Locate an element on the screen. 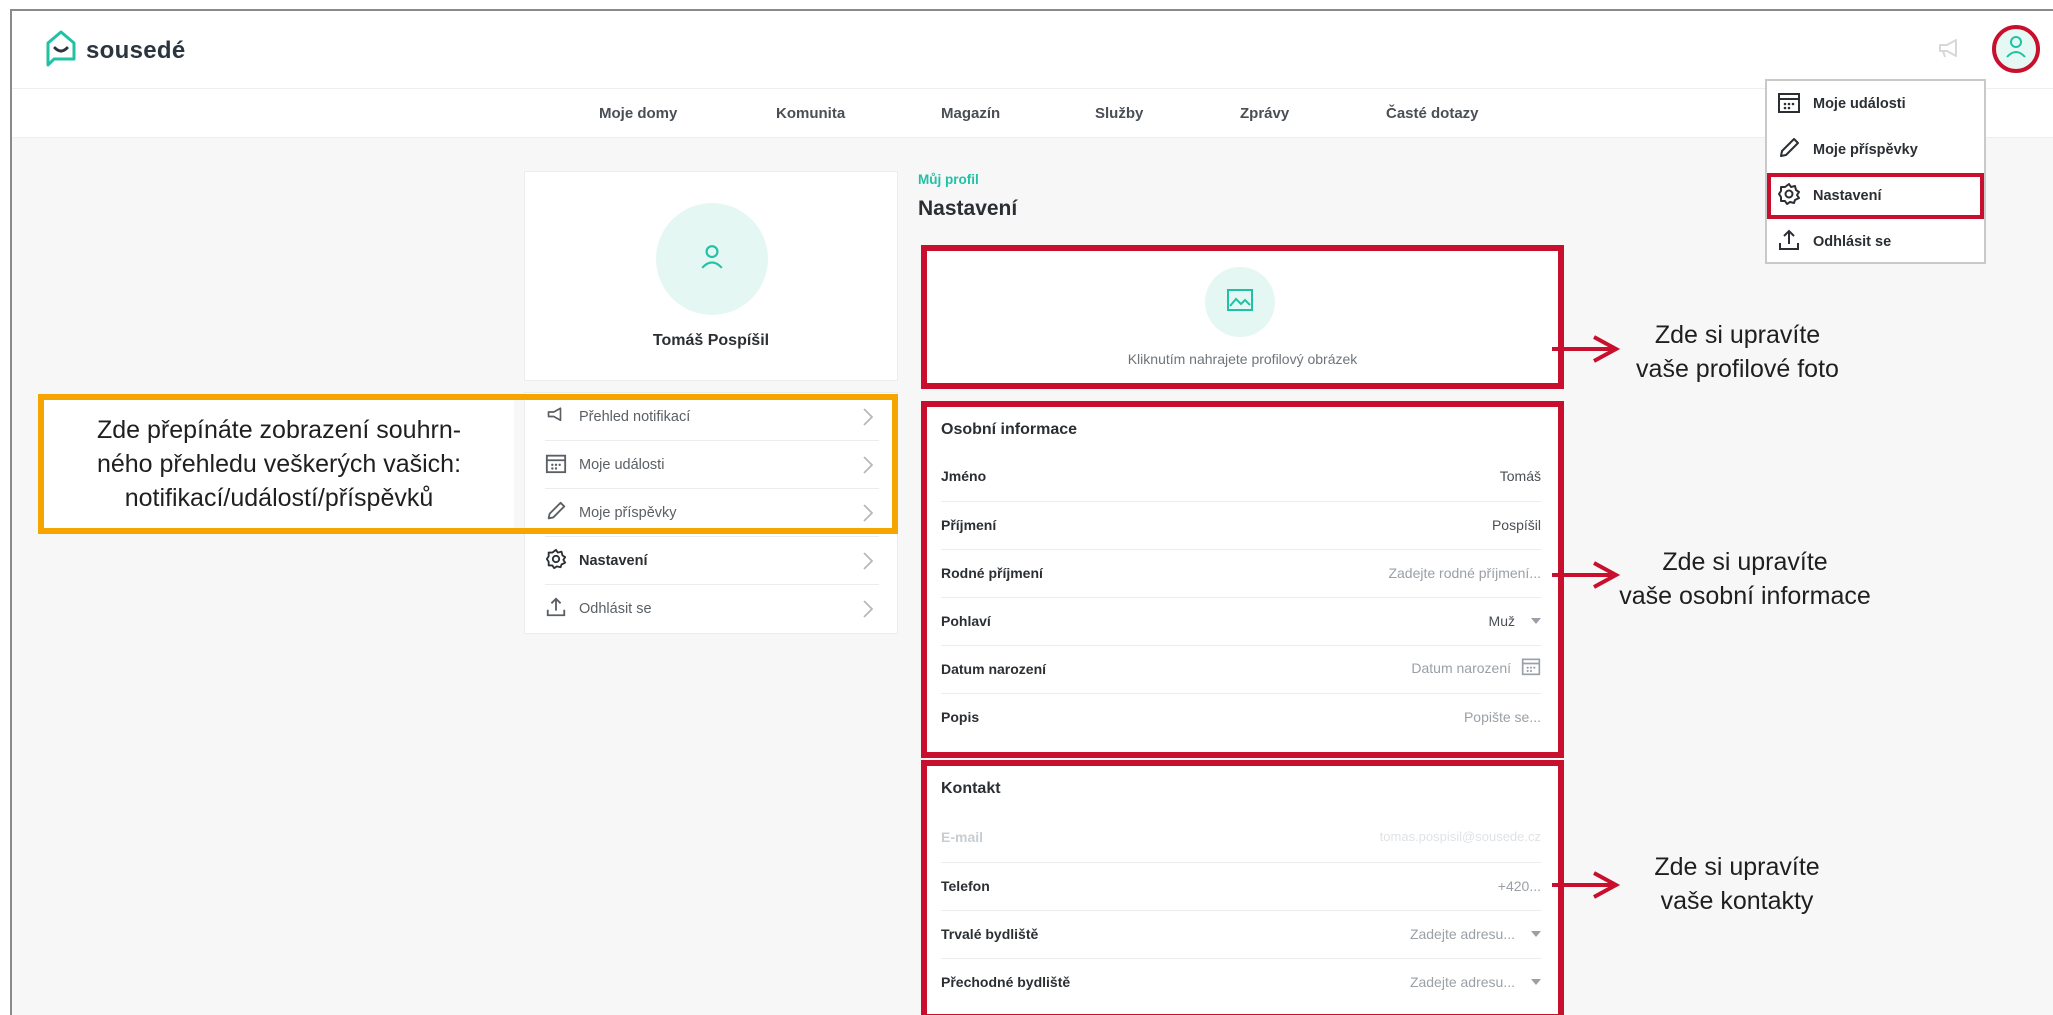  date-placeholder: Datum narození is located at coordinates (1461, 667).